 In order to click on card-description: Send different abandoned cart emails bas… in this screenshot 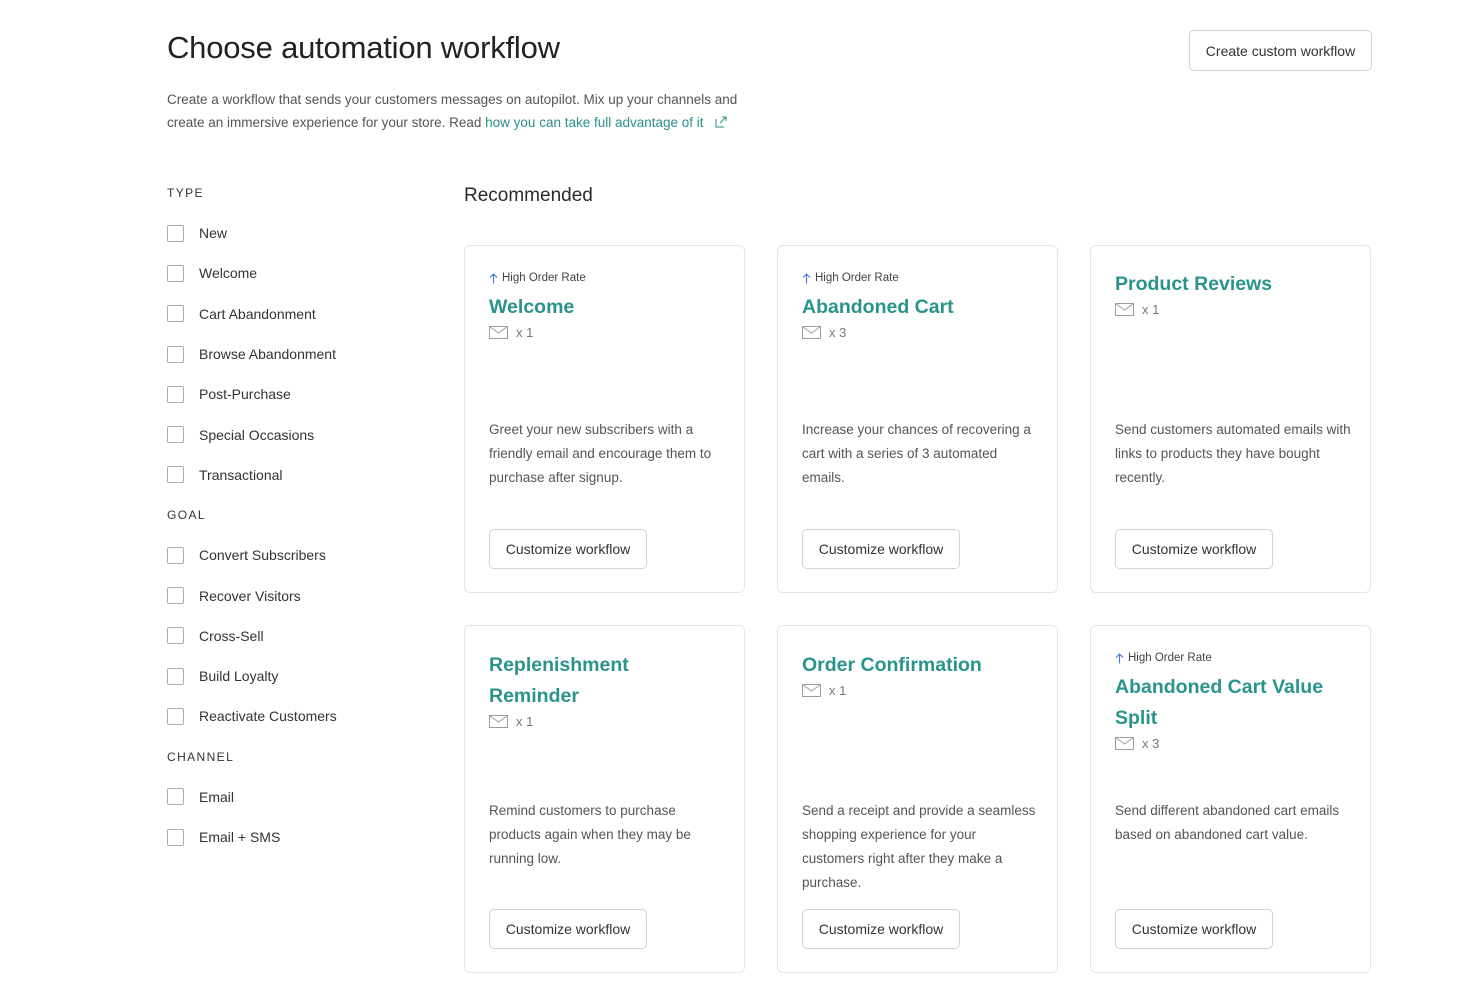, I will do `click(1227, 822)`.